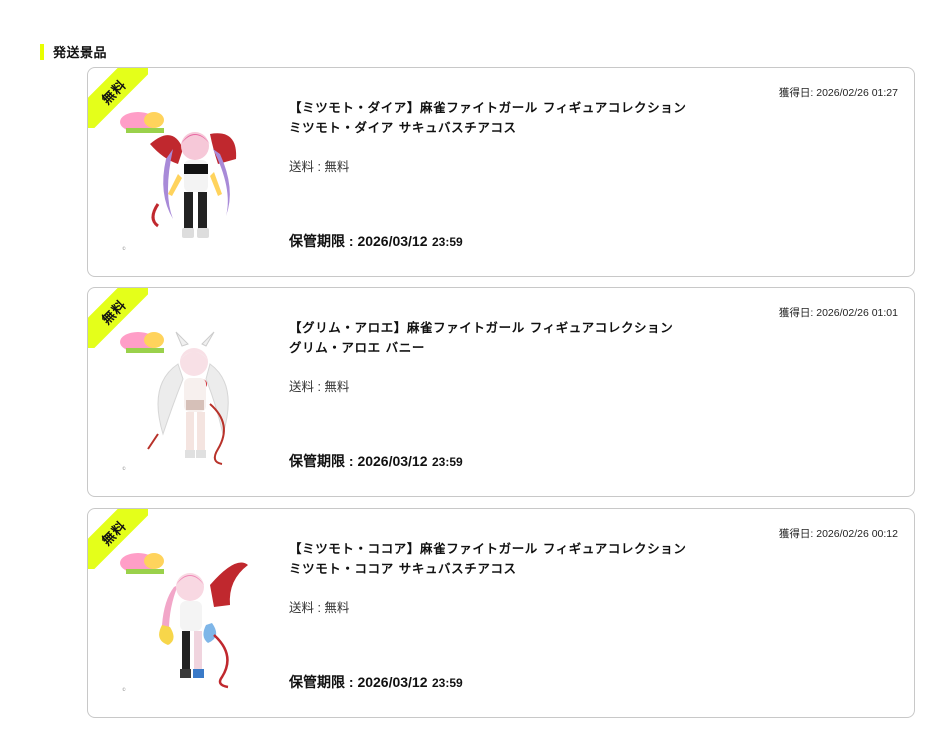 This screenshot has width=946, height=732. Describe the element at coordinates (80, 53) in the screenshot. I see `section-title: 発送景品` at that location.